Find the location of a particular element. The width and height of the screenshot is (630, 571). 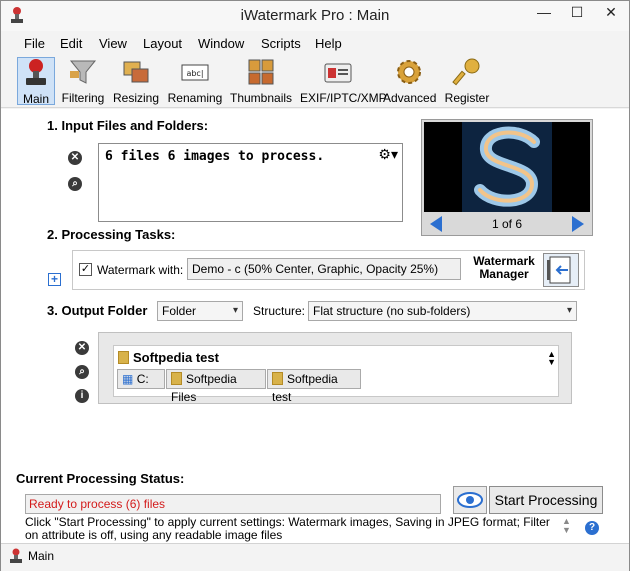

status-bar-label: Main is located at coordinates (41, 556).